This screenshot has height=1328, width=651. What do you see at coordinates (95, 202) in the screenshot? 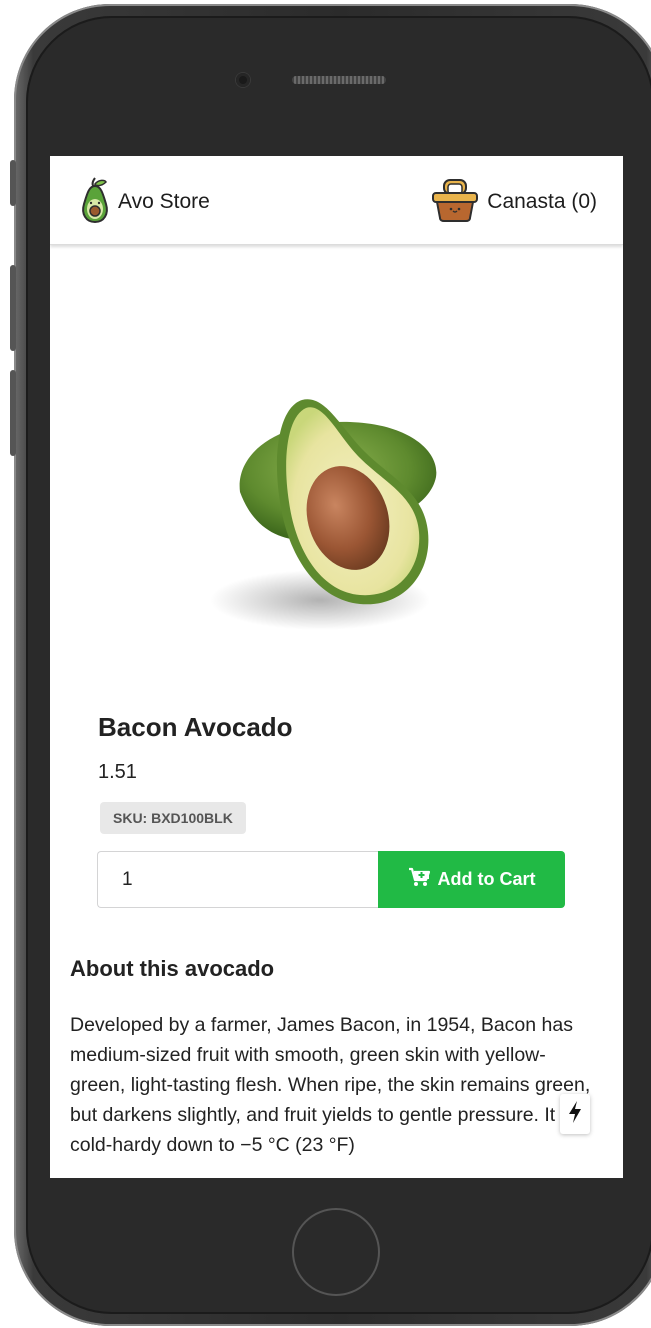
I see `avocado-logo-icon` at bounding box center [95, 202].